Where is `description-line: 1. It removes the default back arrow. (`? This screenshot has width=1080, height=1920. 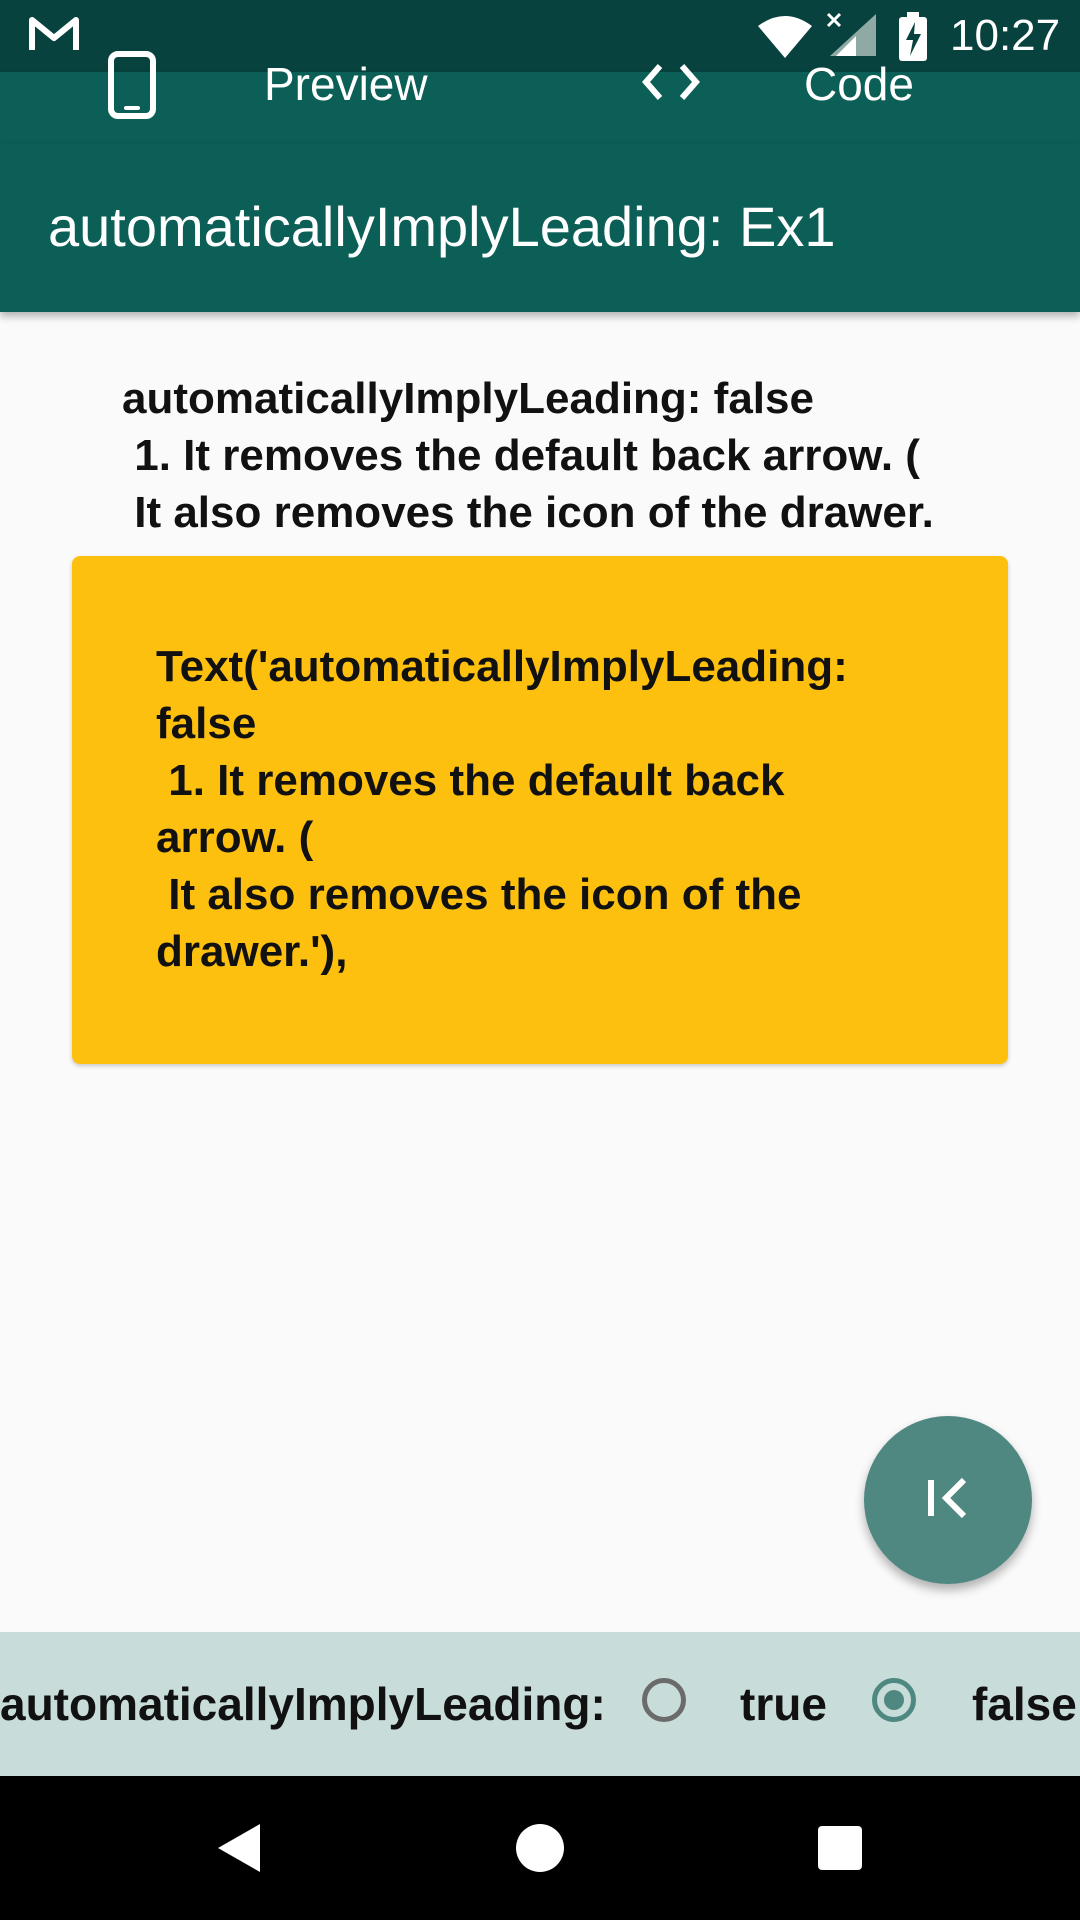 description-line: 1. It removes the default back arrow. ( is located at coordinates (521, 455).